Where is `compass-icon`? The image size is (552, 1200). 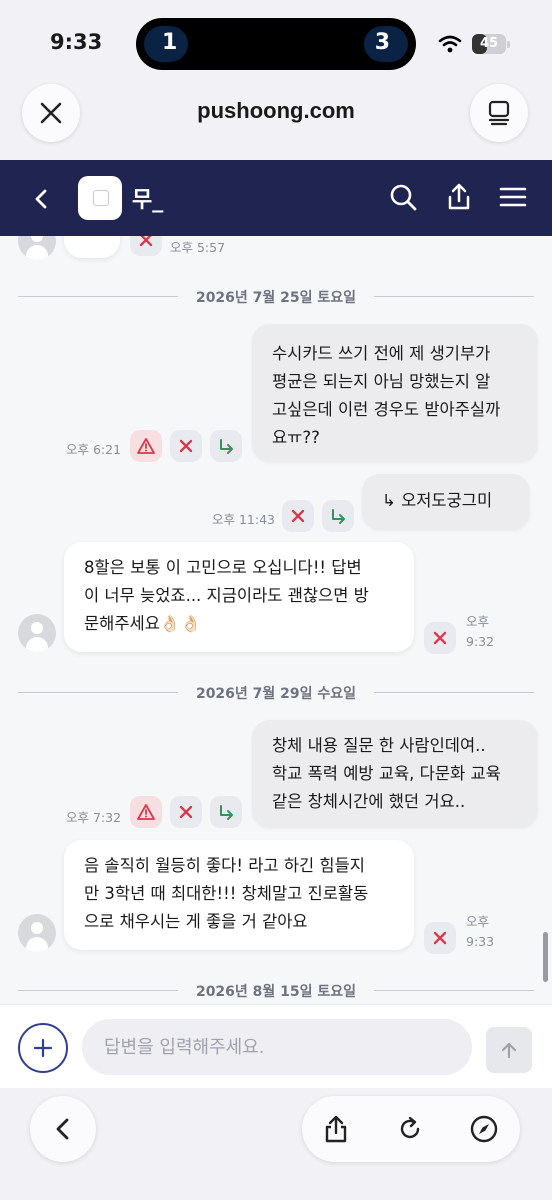
compass-icon is located at coordinates (484, 1129).